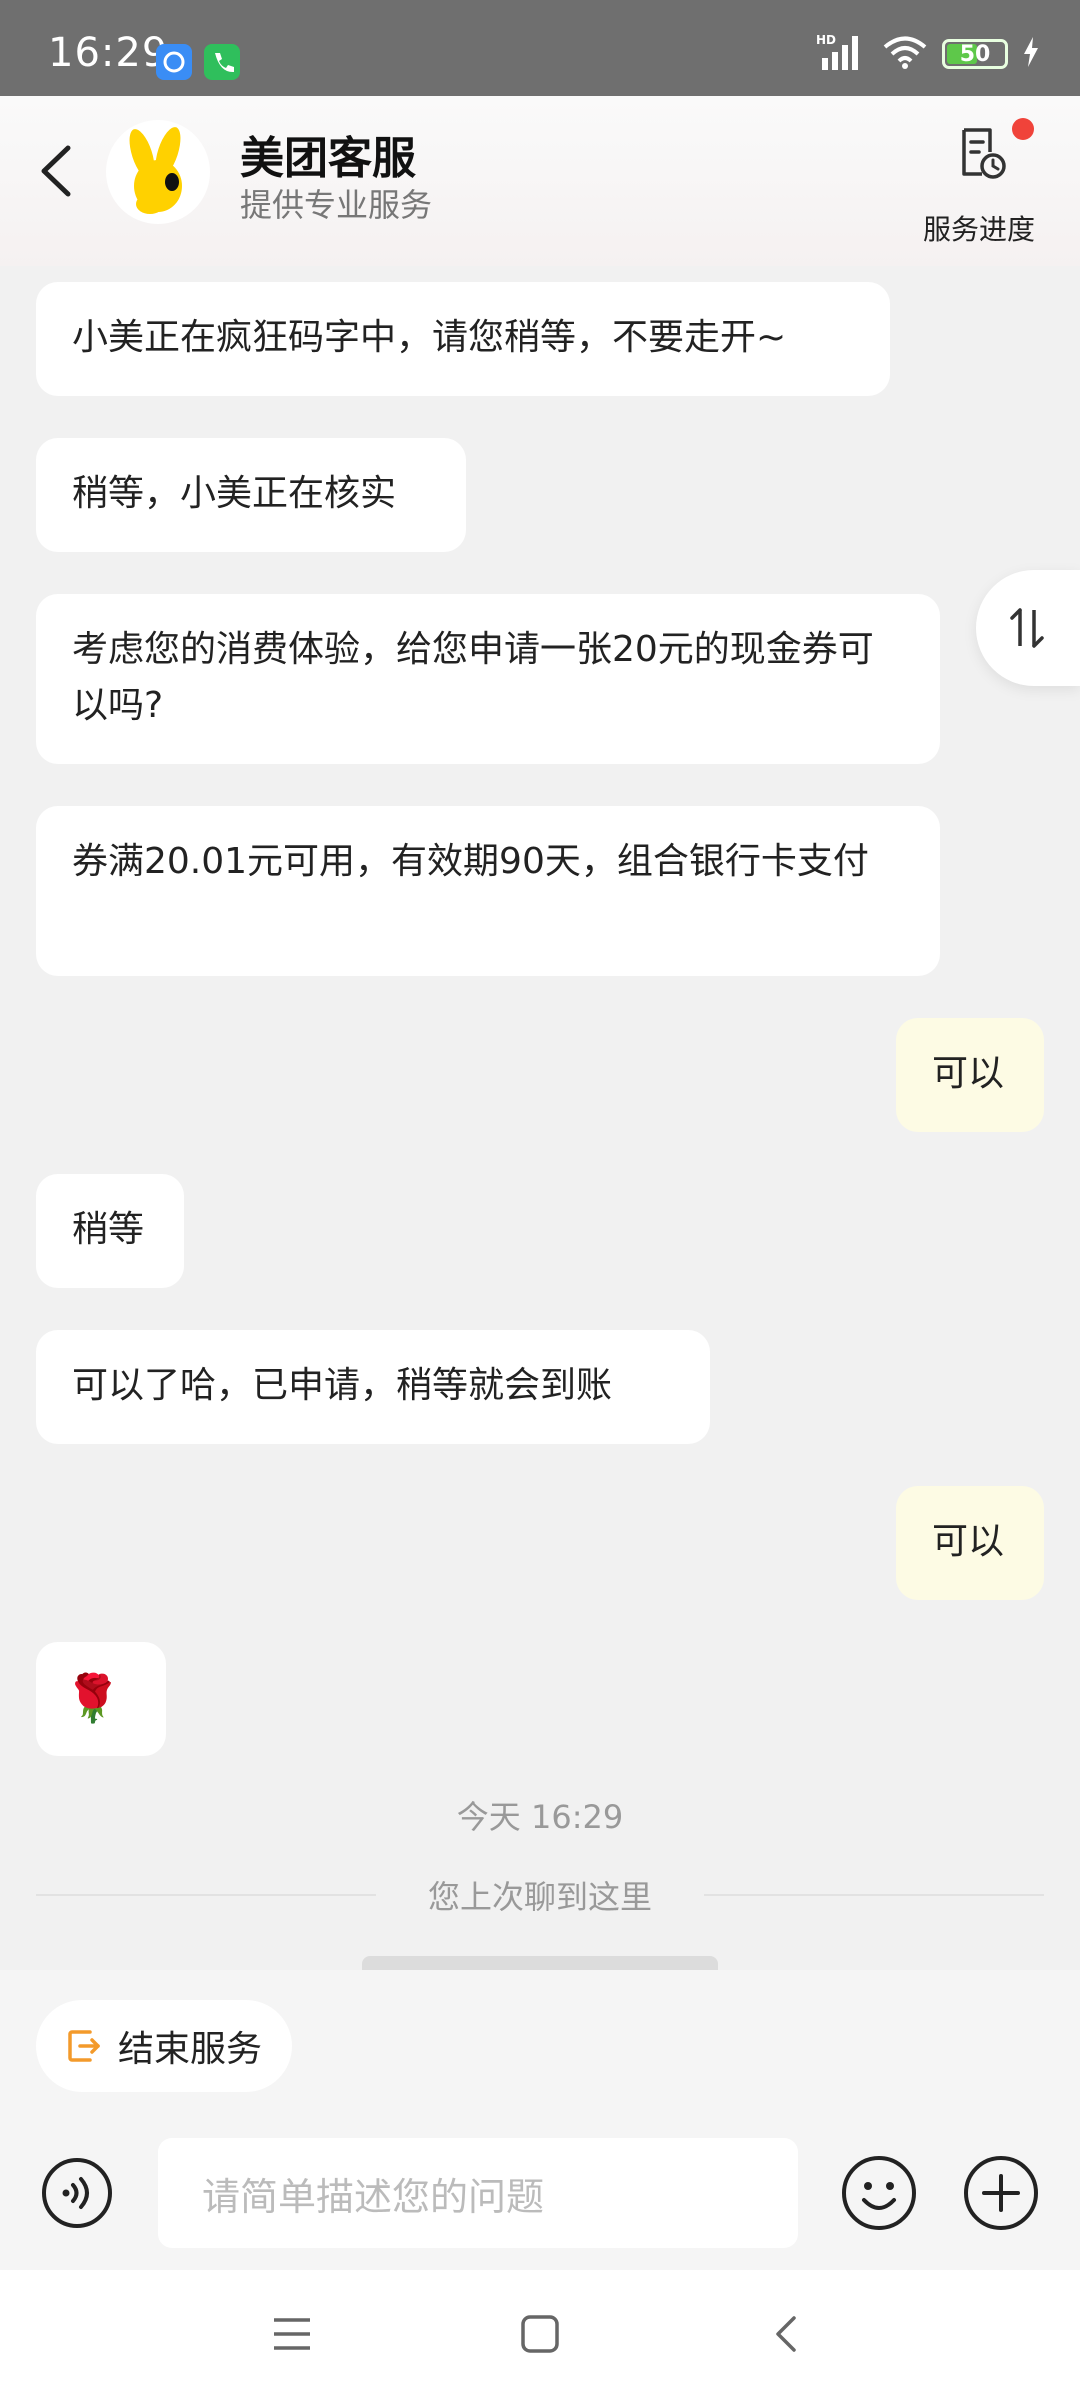 The image size is (1080, 2400). Describe the element at coordinates (540, 181) in the screenshot. I see `chat-header: 美团客服 提供专业服务 服务进度` at that location.